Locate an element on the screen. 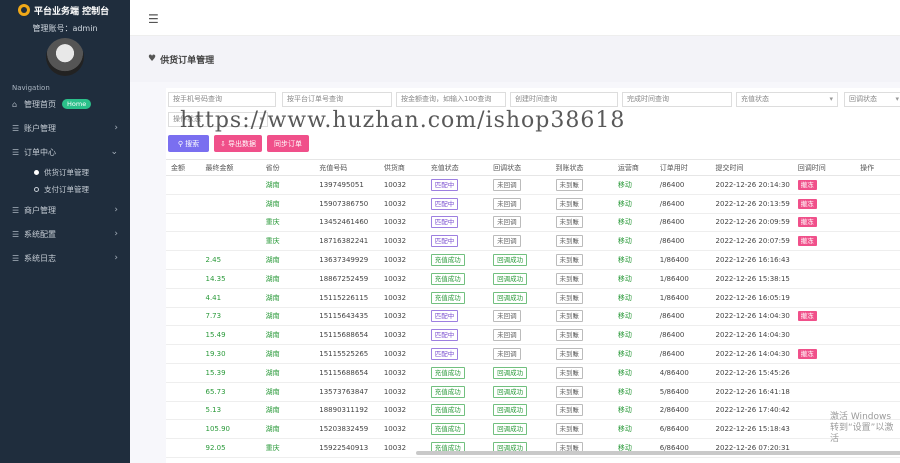 Image resolution: width=900 pixels, height=463 pixels. sync-orders-button: 同步订单 is located at coordinates (288, 143).